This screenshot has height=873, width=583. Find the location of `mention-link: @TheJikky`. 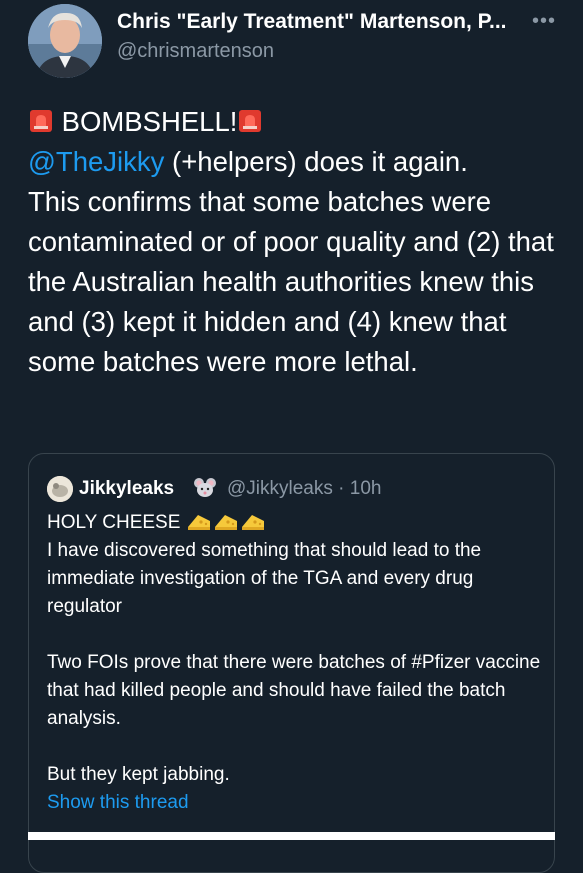

mention-link: @TheJikky is located at coordinates (96, 161).